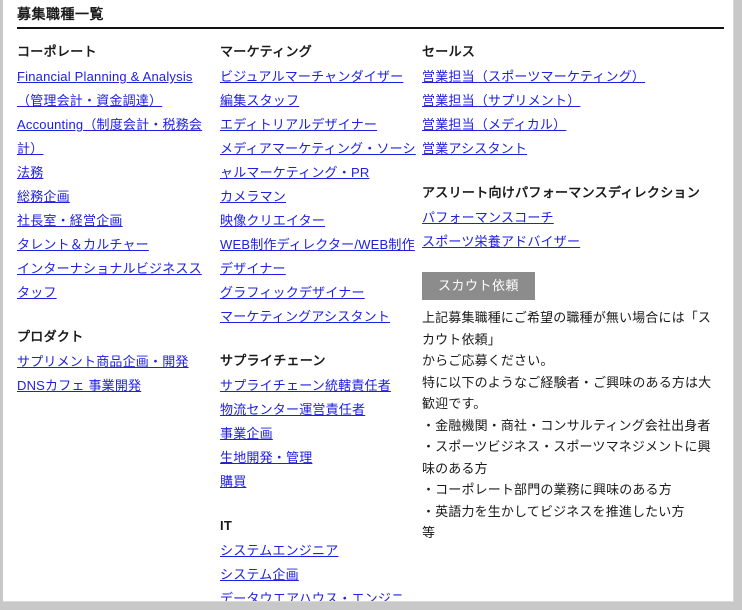 Image resolution: width=742 pixels, height=610 pixels. Describe the element at coordinates (115, 245) in the screenshot. I see `job-link: タレント＆カルチャー` at that location.